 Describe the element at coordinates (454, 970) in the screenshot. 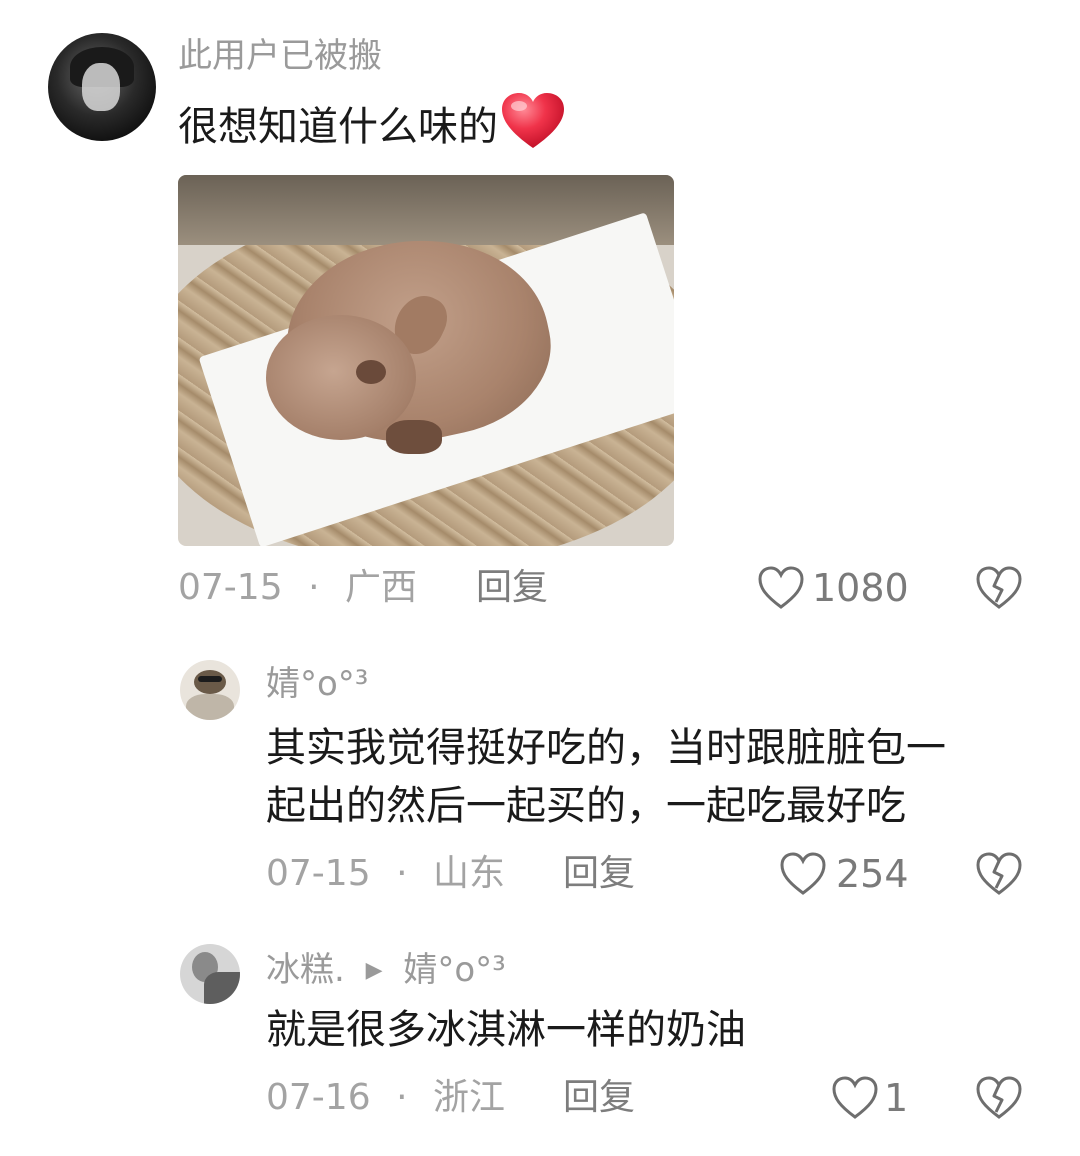

I see `reply-to-username: 婧°o°³` at that location.